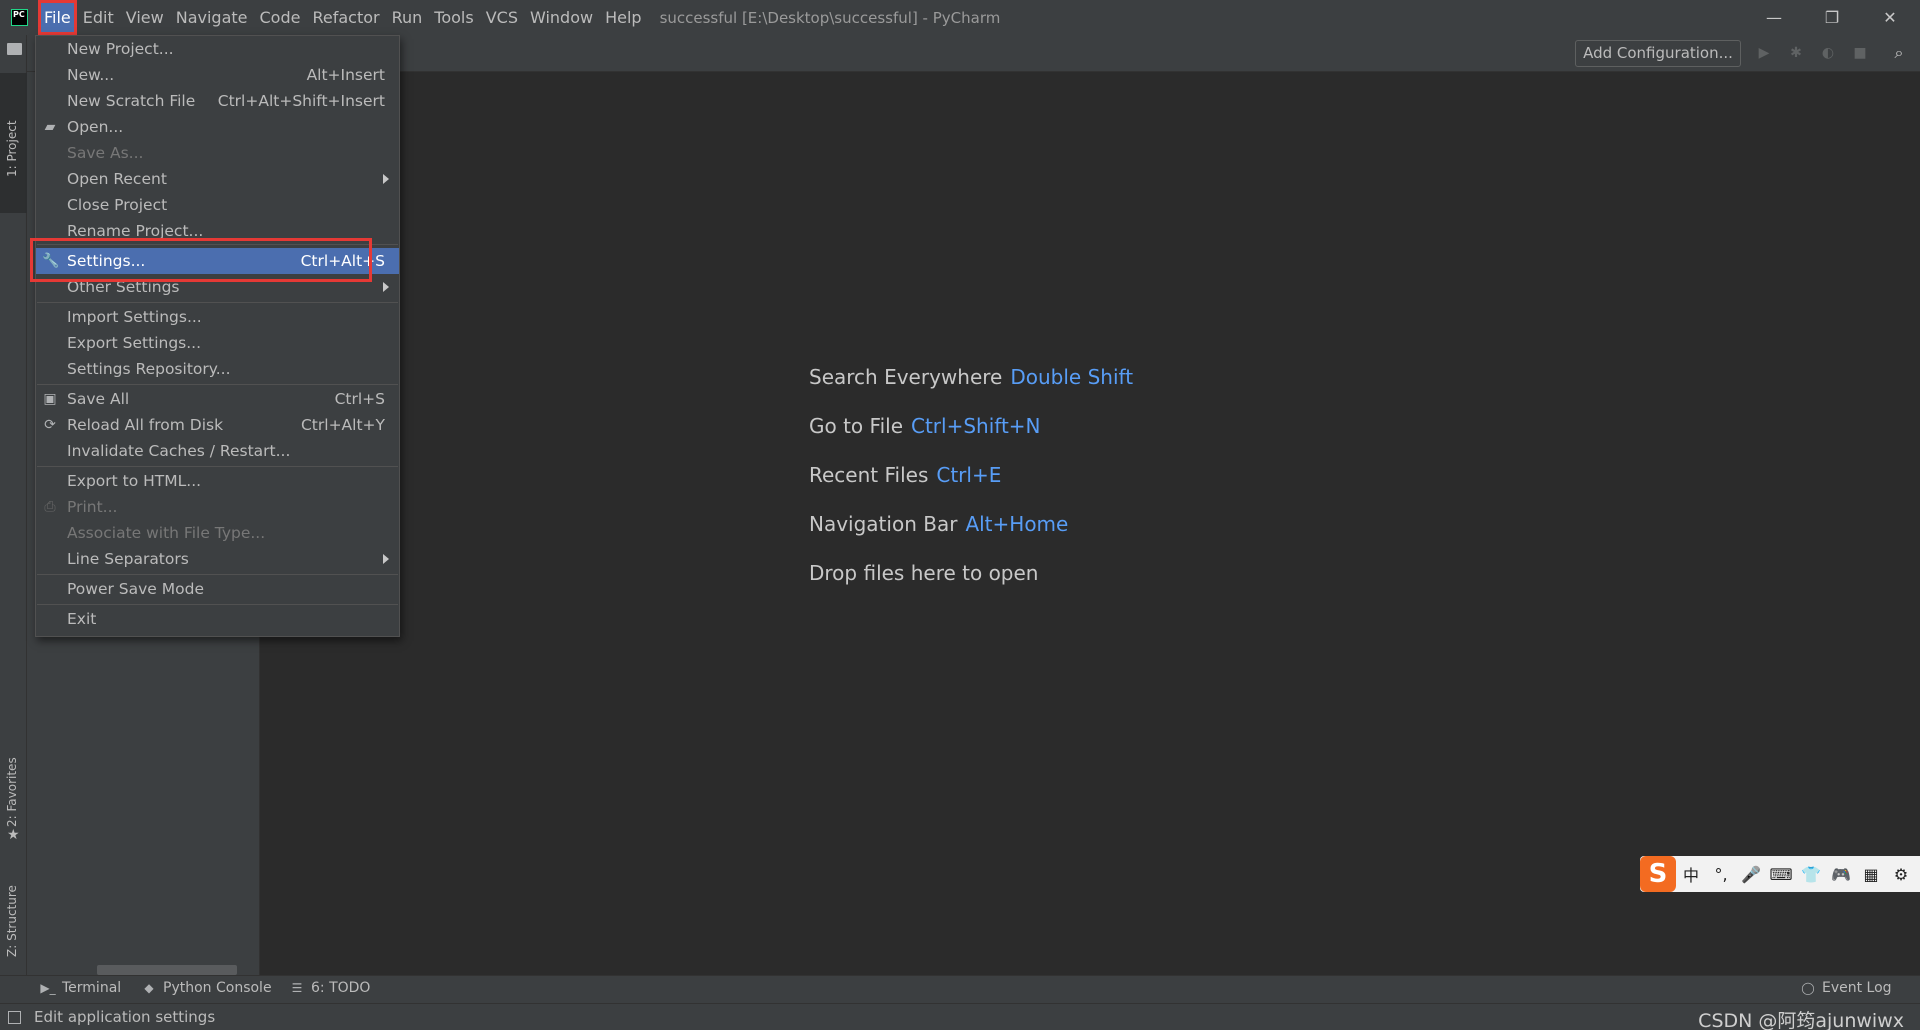 The height and width of the screenshot is (1030, 1920). Describe the element at coordinates (905, 475) in the screenshot. I see `hint-recent-files: Recent Files Ctrl+E` at that location.